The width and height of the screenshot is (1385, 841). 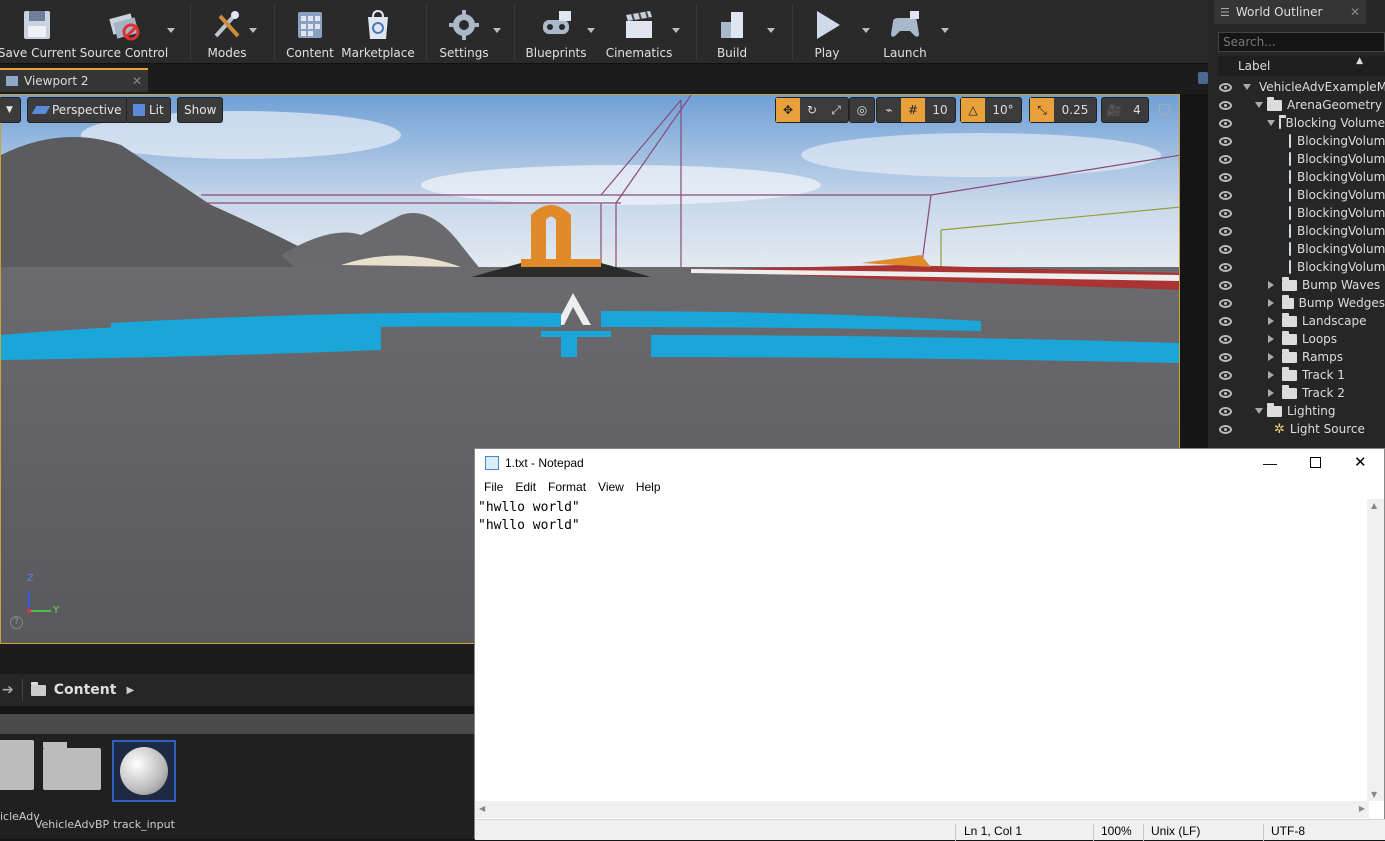 What do you see at coordinates (827, 33) in the screenshot?
I see `play-button: Play` at bounding box center [827, 33].